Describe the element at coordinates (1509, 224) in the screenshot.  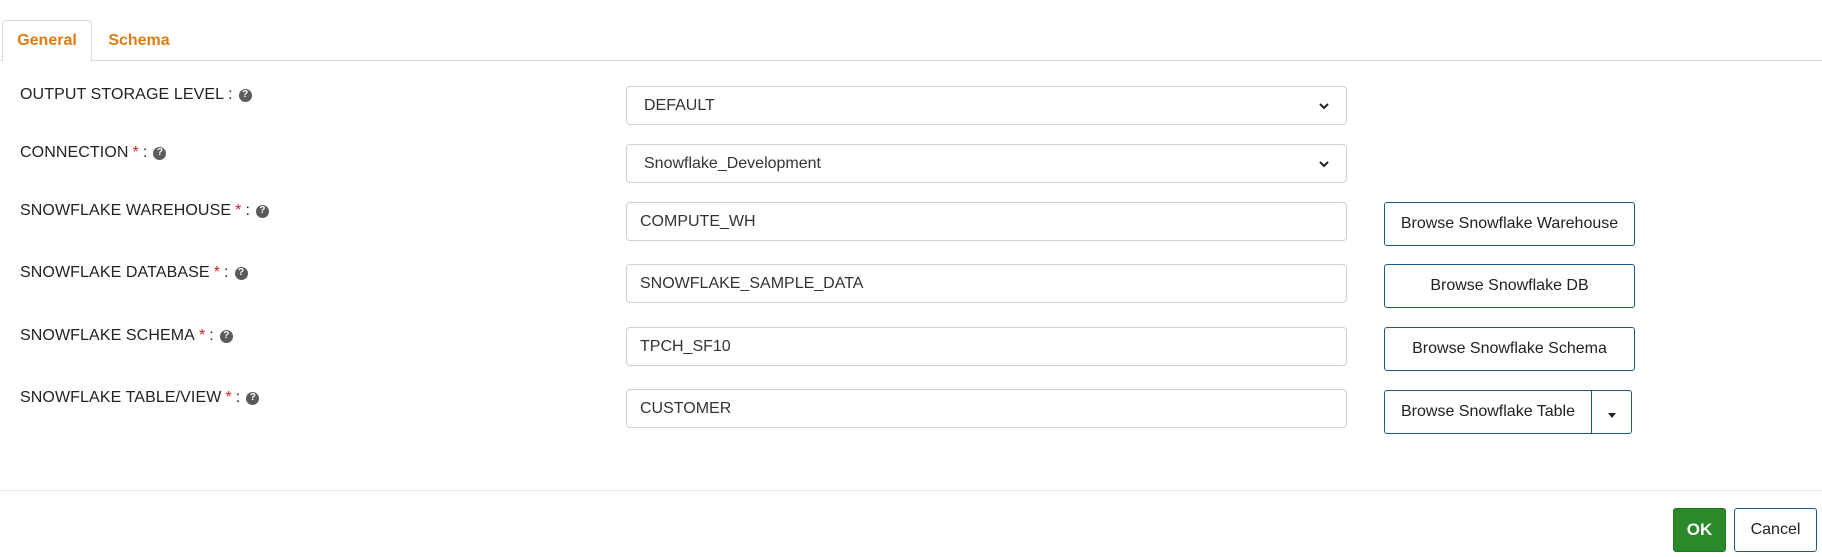
I see `browse-warehouse-button: Browse Snowflake Warehouse` at that location.